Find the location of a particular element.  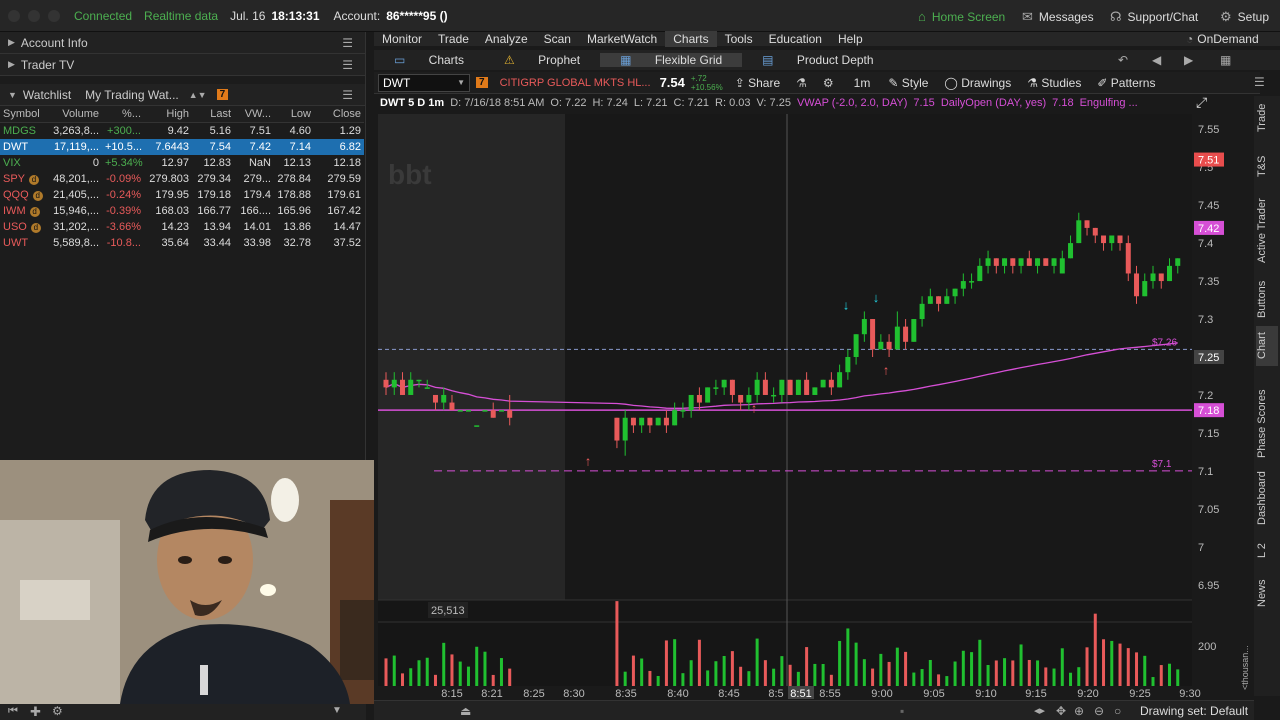

drawing-circle-icon: ○ is located at coordinates (1117, 711).